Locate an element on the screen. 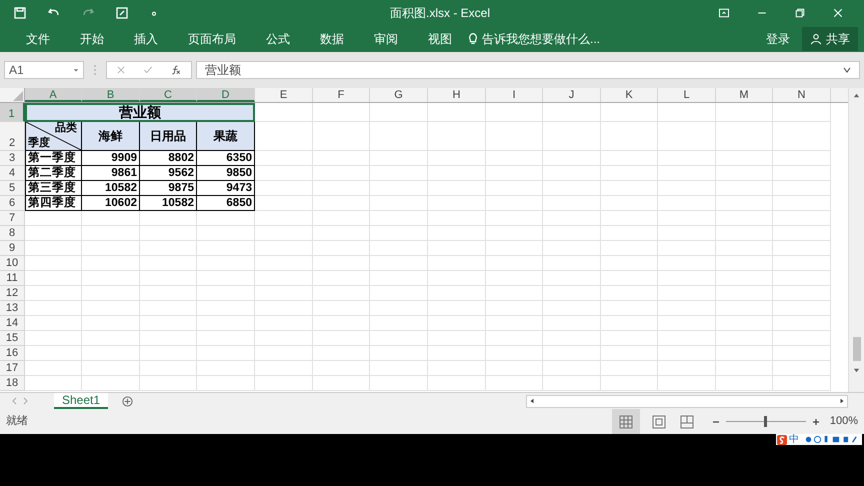 This screenshot has height=486, width=864. scroll-thumb is located at coordinates (856, 349).